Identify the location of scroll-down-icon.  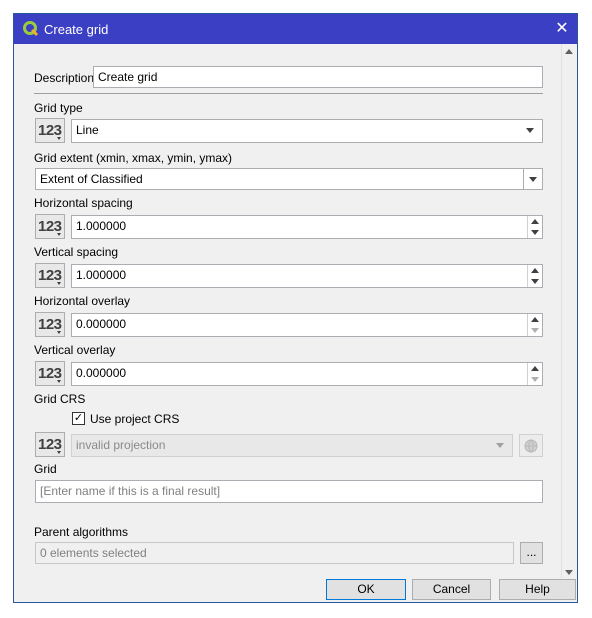
(569, 572).